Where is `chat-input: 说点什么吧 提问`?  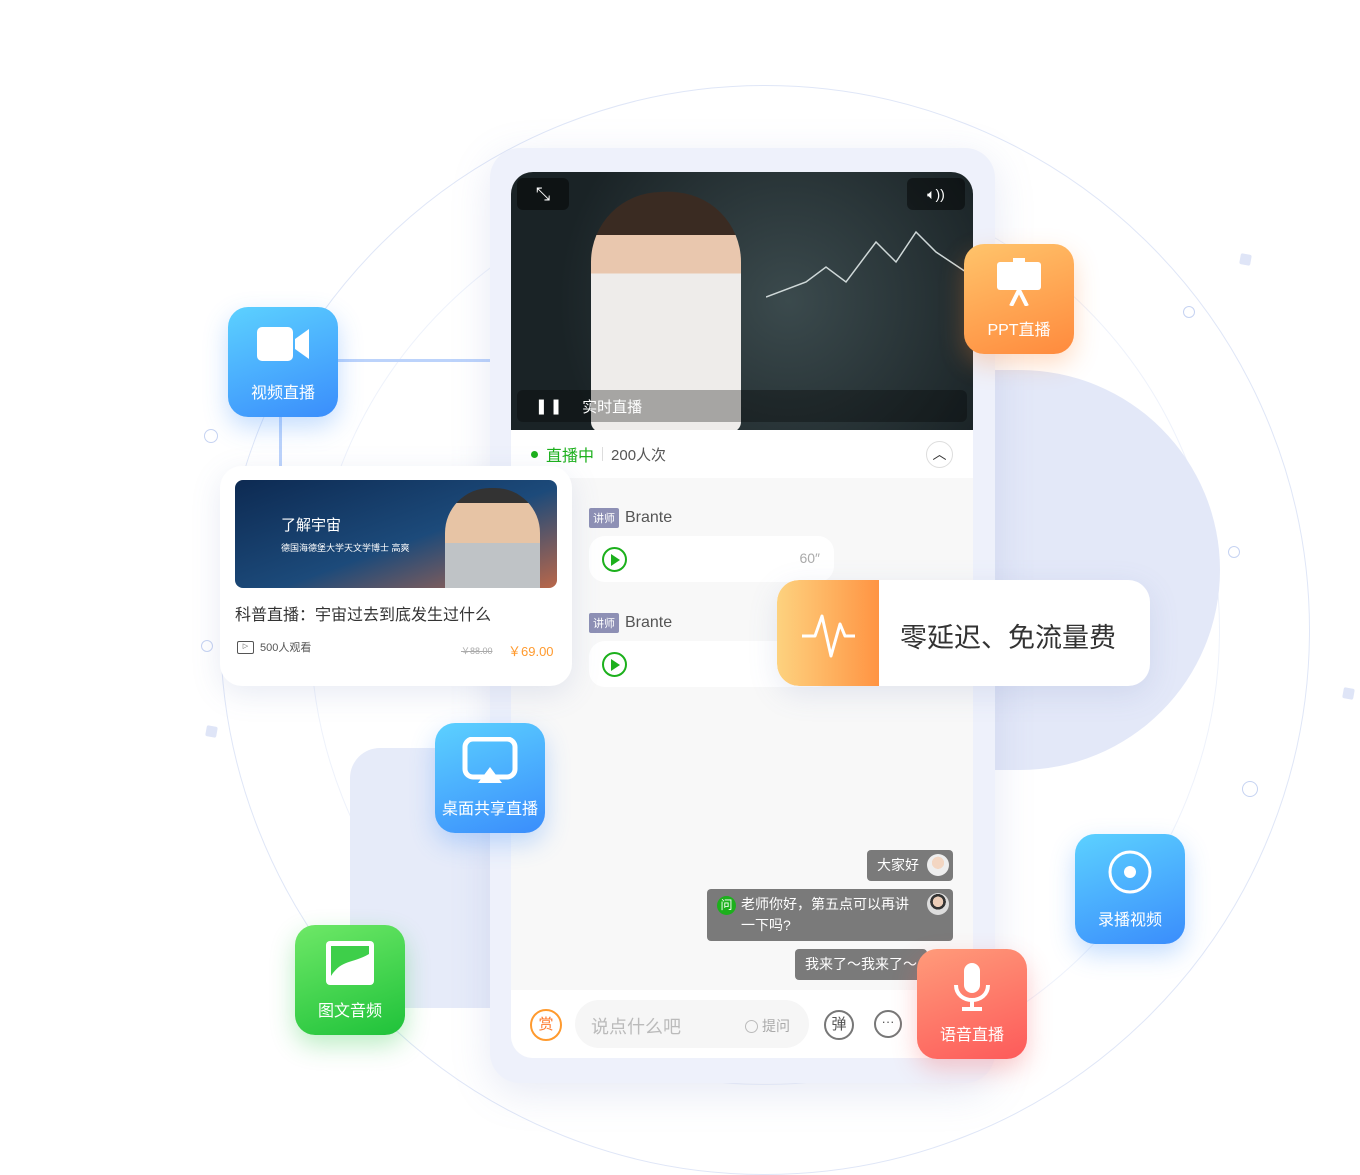
chat-input: 说点什么吧 提问 is located at coordinates (692, 1024).